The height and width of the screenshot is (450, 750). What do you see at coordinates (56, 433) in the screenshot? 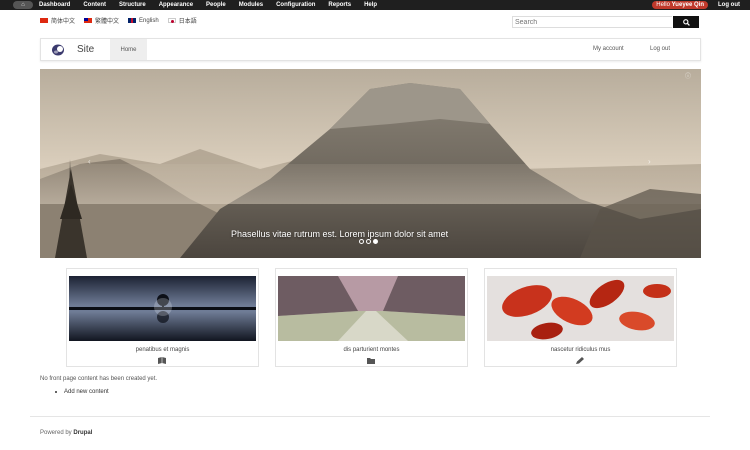
I see `footer-prefix: Powered by` at bounding box center [56, 433].